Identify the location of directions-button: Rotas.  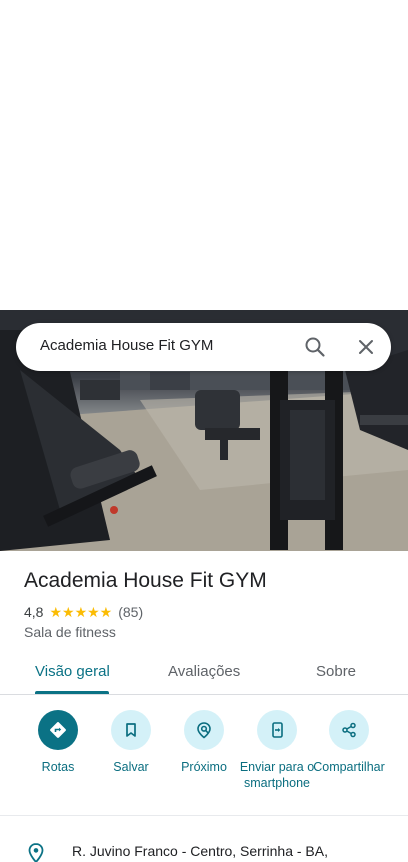
(58, 742).